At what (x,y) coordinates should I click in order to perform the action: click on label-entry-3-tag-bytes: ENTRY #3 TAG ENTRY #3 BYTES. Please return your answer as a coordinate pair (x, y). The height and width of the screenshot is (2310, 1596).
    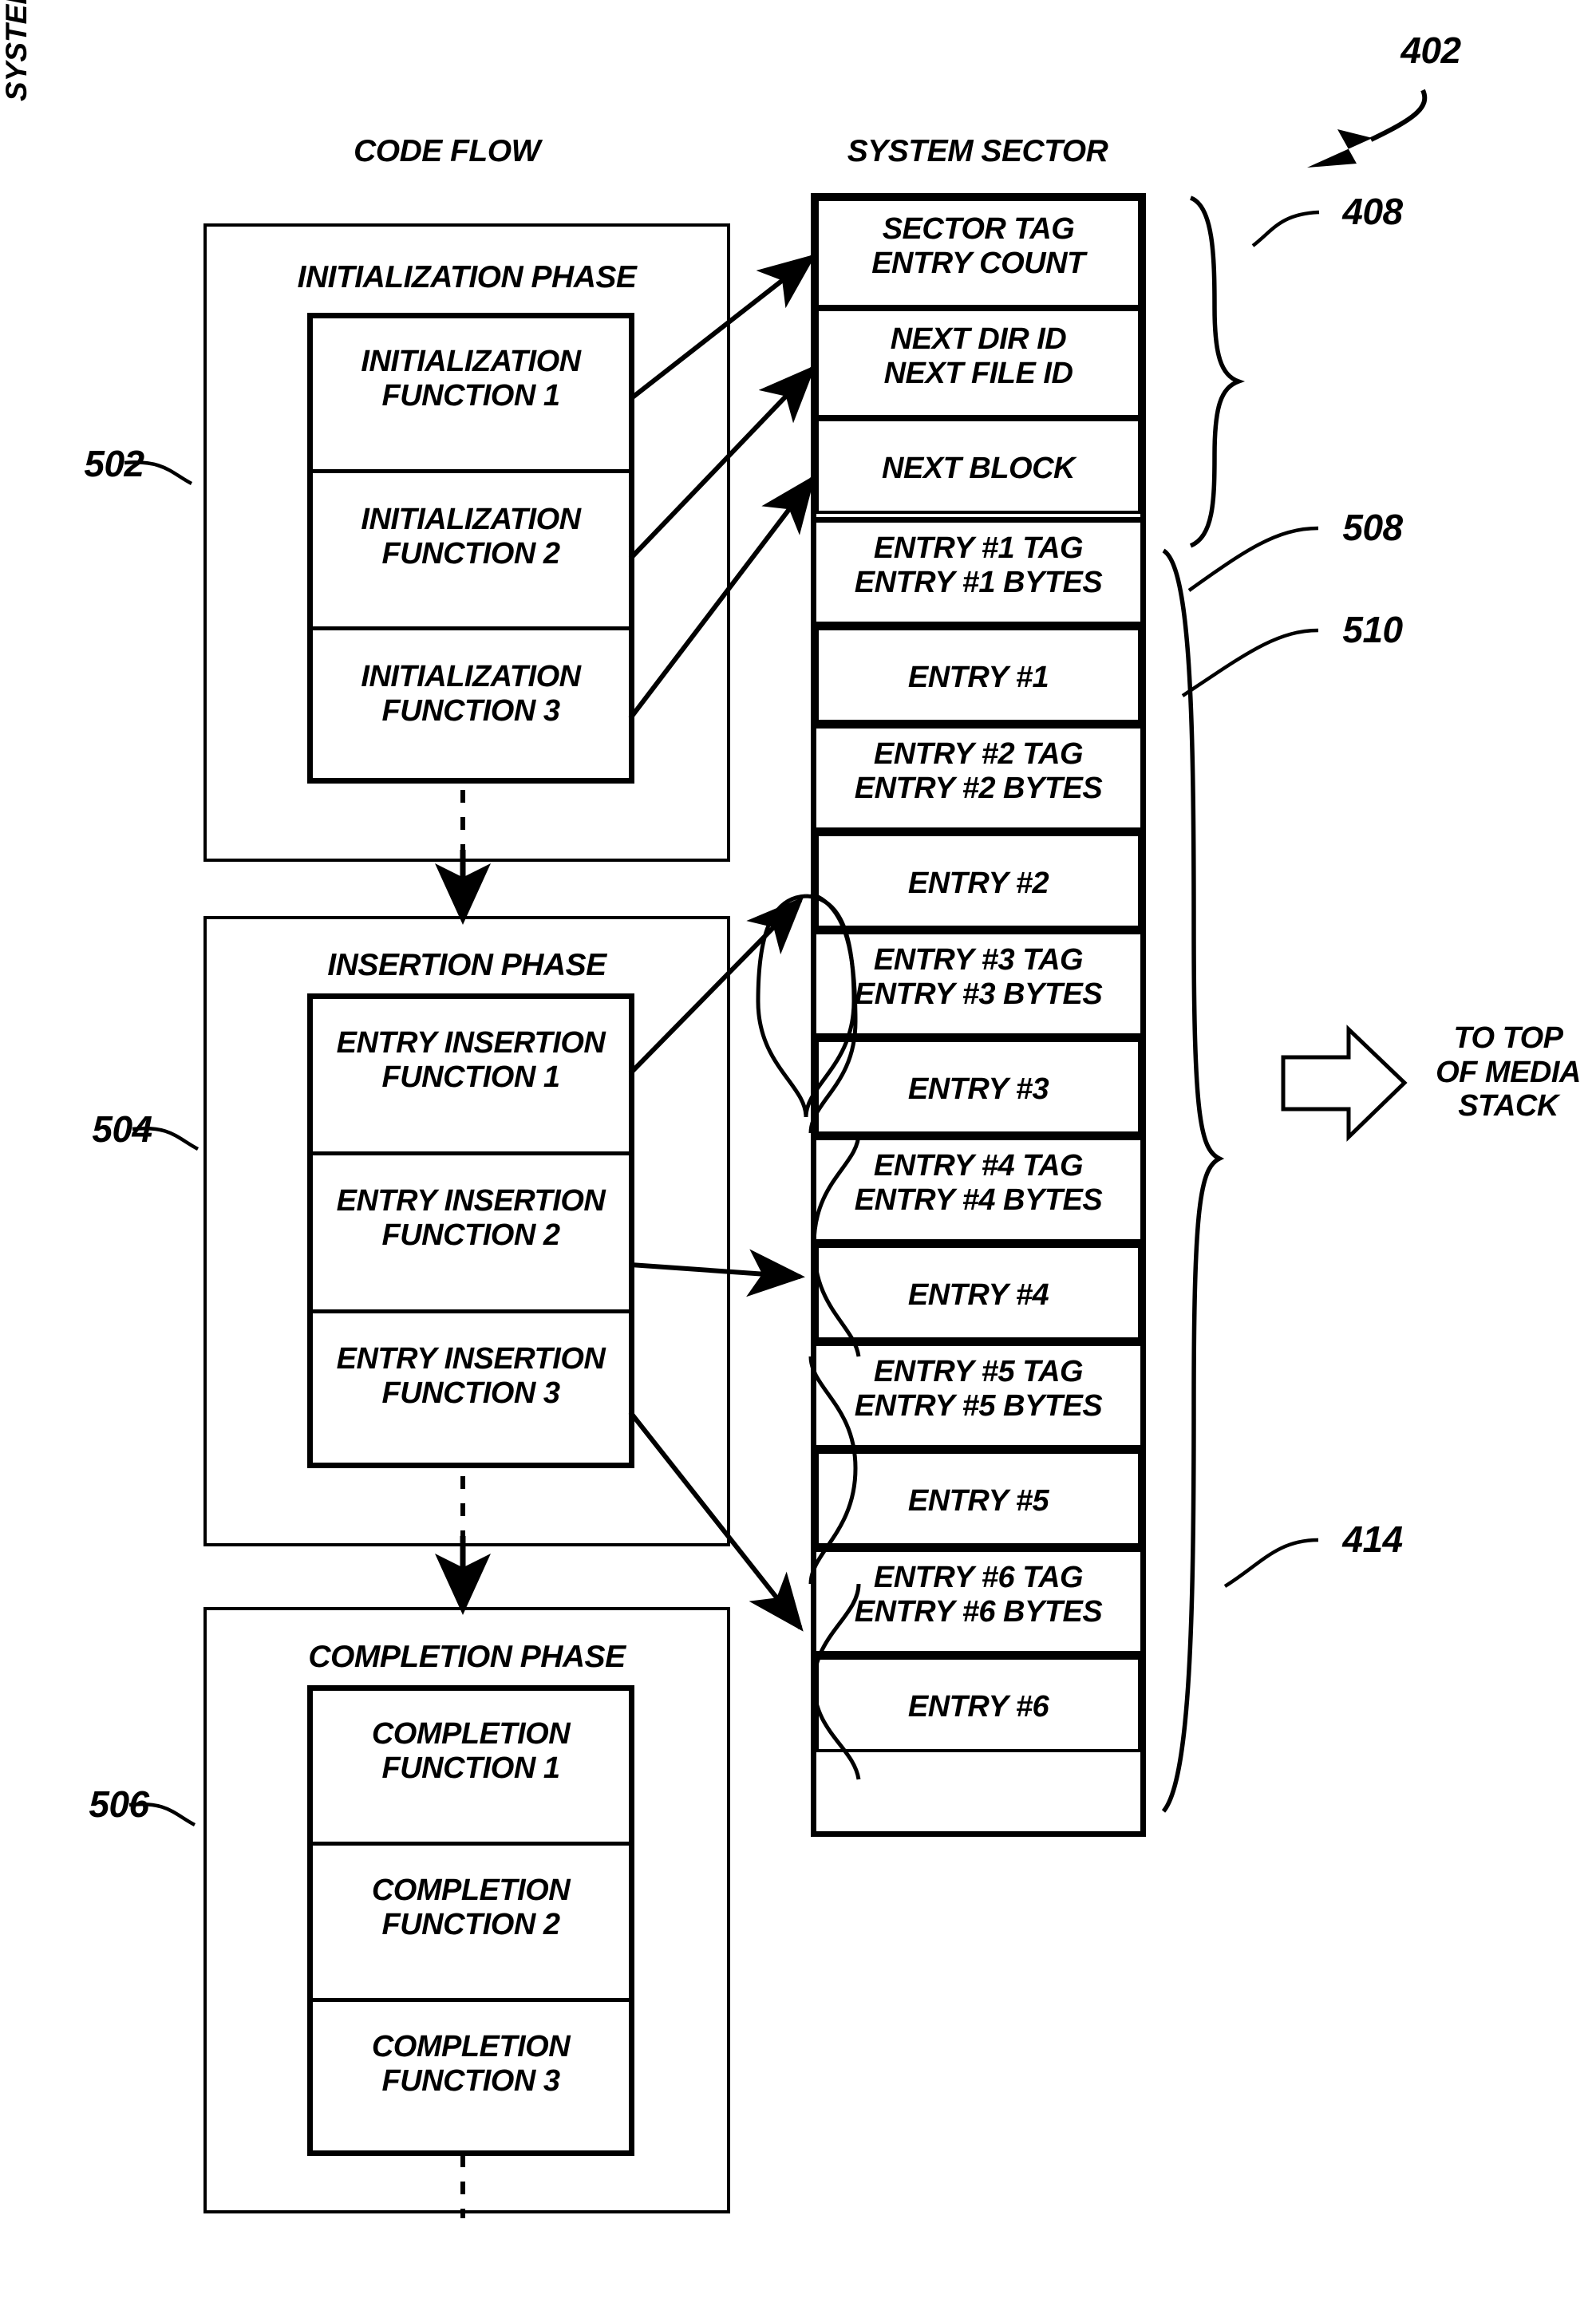
    Looking at the image, I should click on (978, 977).